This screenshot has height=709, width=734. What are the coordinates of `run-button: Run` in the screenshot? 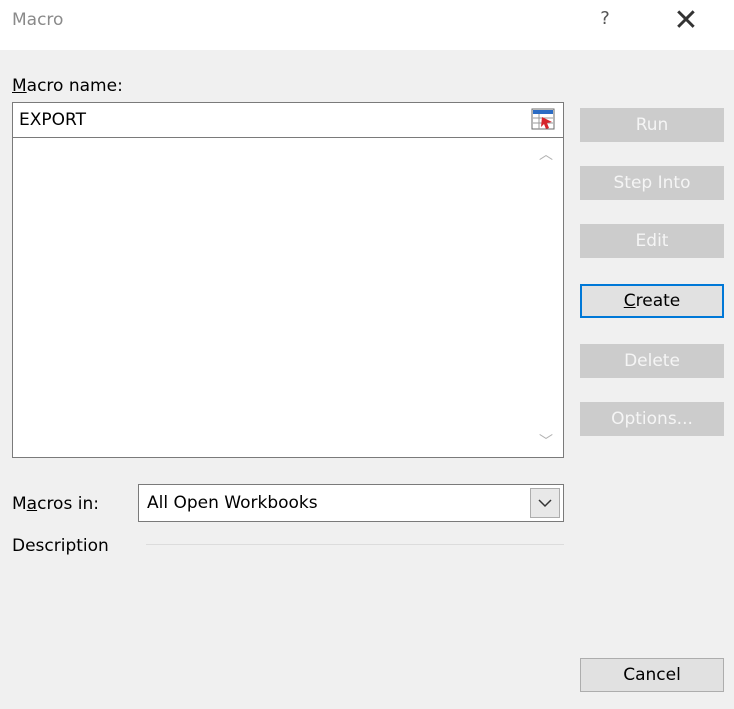 It's located at (652, 125).